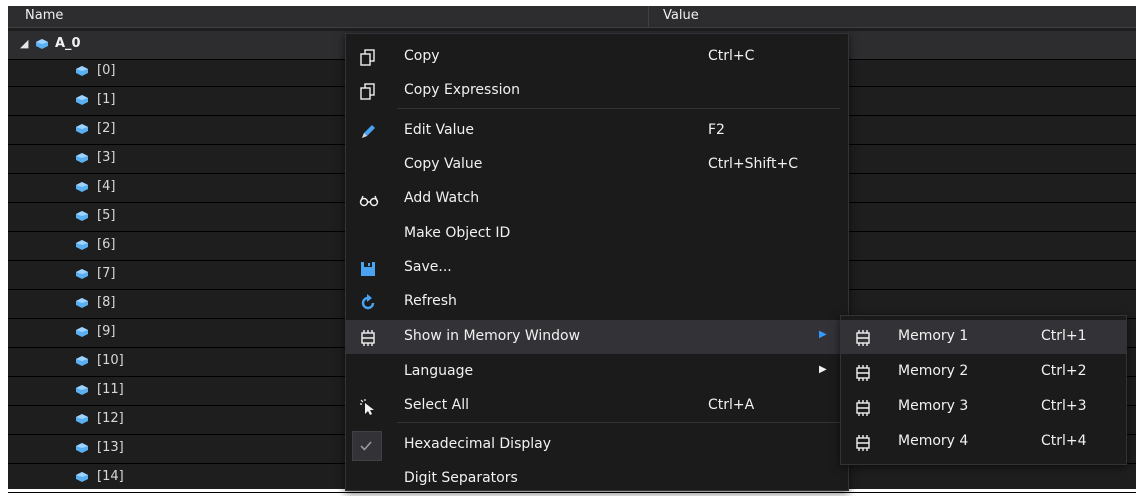 The width and height of the screenshot is (1136, 496). Describe the element at coordinates (110, 447) in the screenshot. I see `tree-row-label: [13]` at that location.